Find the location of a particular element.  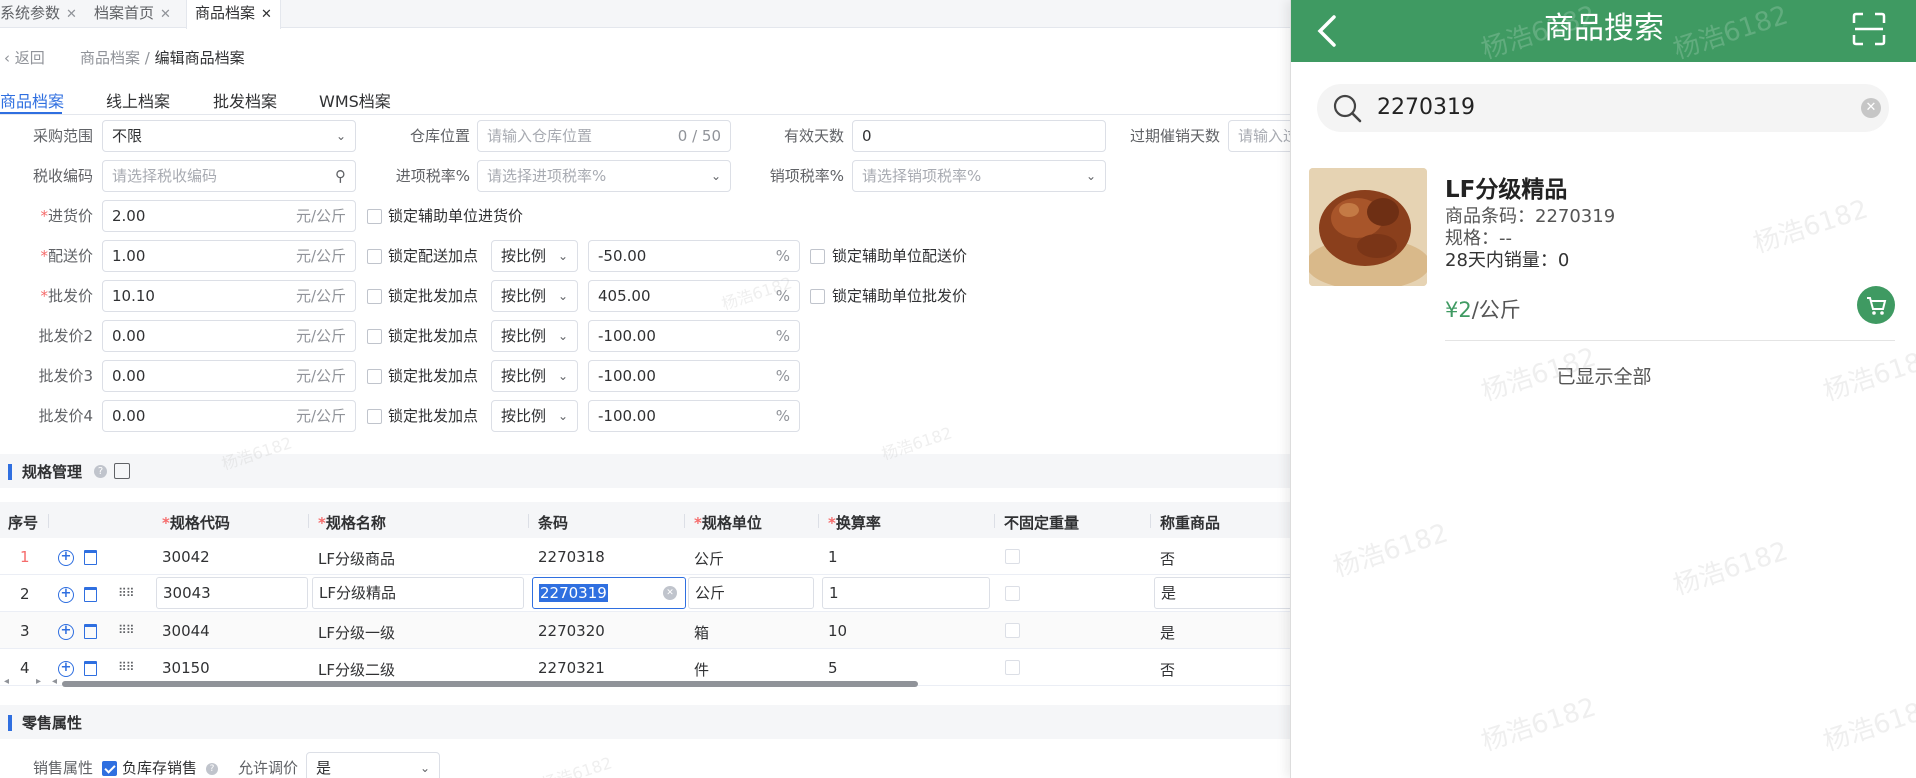

tab-product-archive: 商品档案 ✕ is located at coordinates (233, 14).